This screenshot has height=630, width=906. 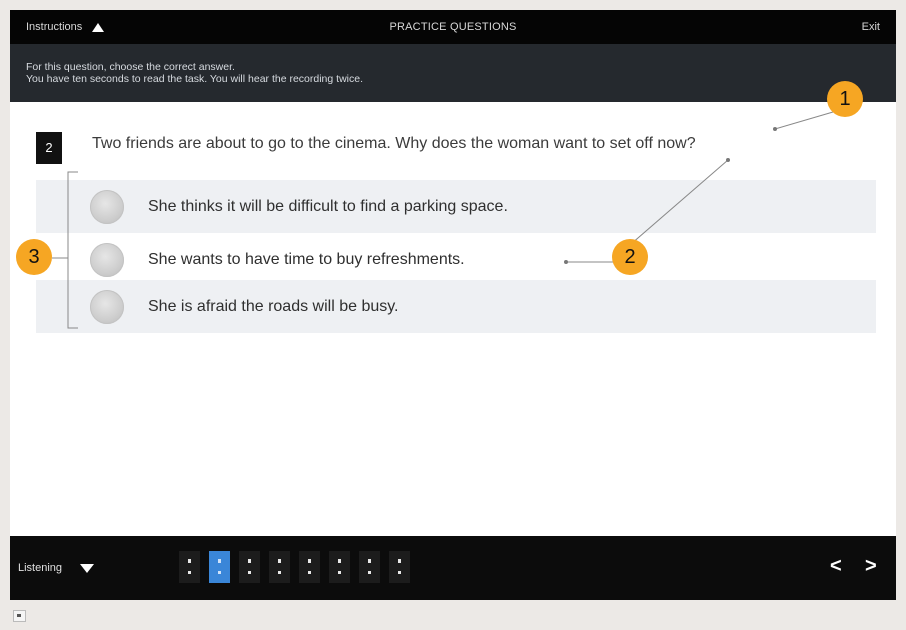 I want to click on top-bar: Instructions PRACTICE QUESTIONS Exit, so click(x=453, y=27).